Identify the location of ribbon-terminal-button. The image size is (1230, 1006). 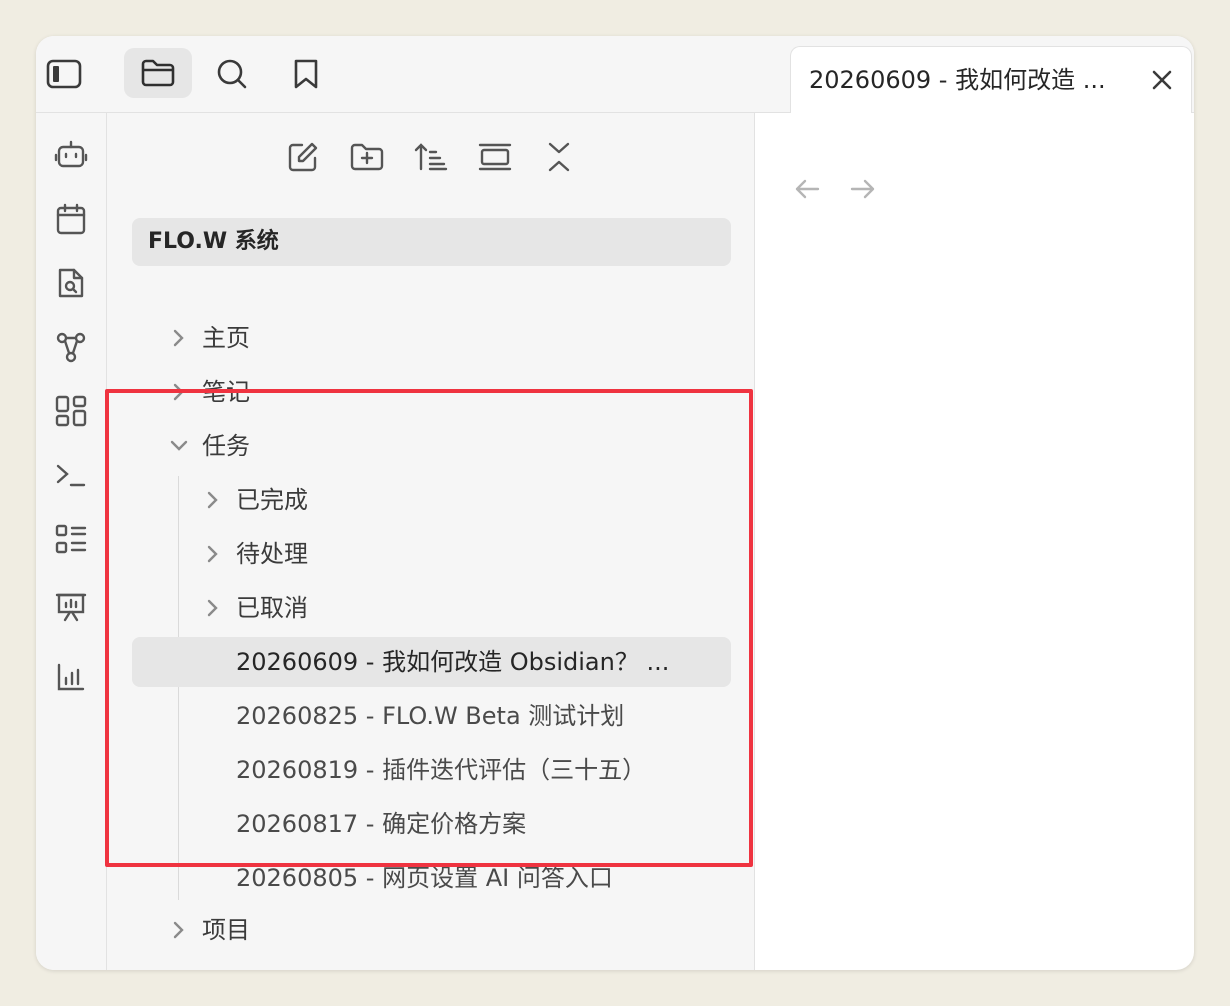
(71, 475).